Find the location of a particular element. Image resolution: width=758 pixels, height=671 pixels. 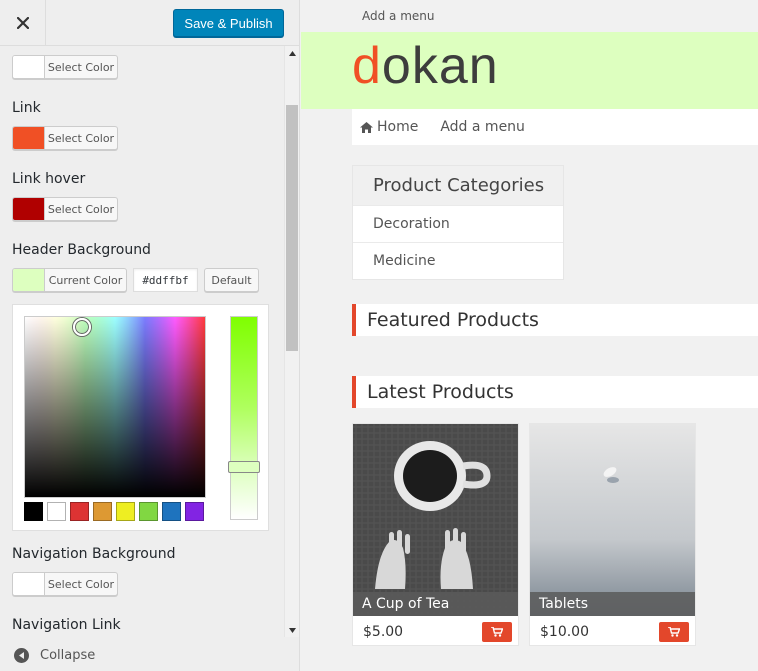

latest-products-heading: Latest Products is located at coordinates (555, 392).